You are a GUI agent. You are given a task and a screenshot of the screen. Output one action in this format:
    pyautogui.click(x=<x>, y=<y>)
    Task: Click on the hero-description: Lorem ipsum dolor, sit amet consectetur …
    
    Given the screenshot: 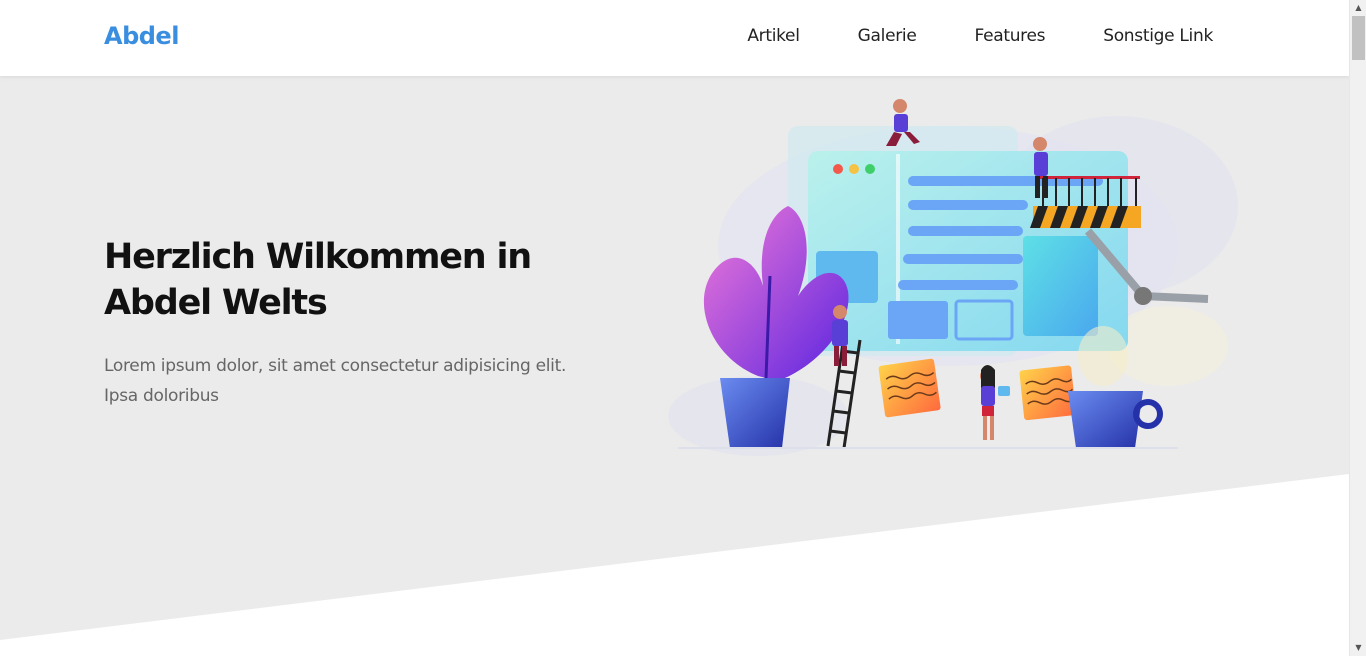 What is the action you would take?
    pyautogui.click(x=335, y=381)
    